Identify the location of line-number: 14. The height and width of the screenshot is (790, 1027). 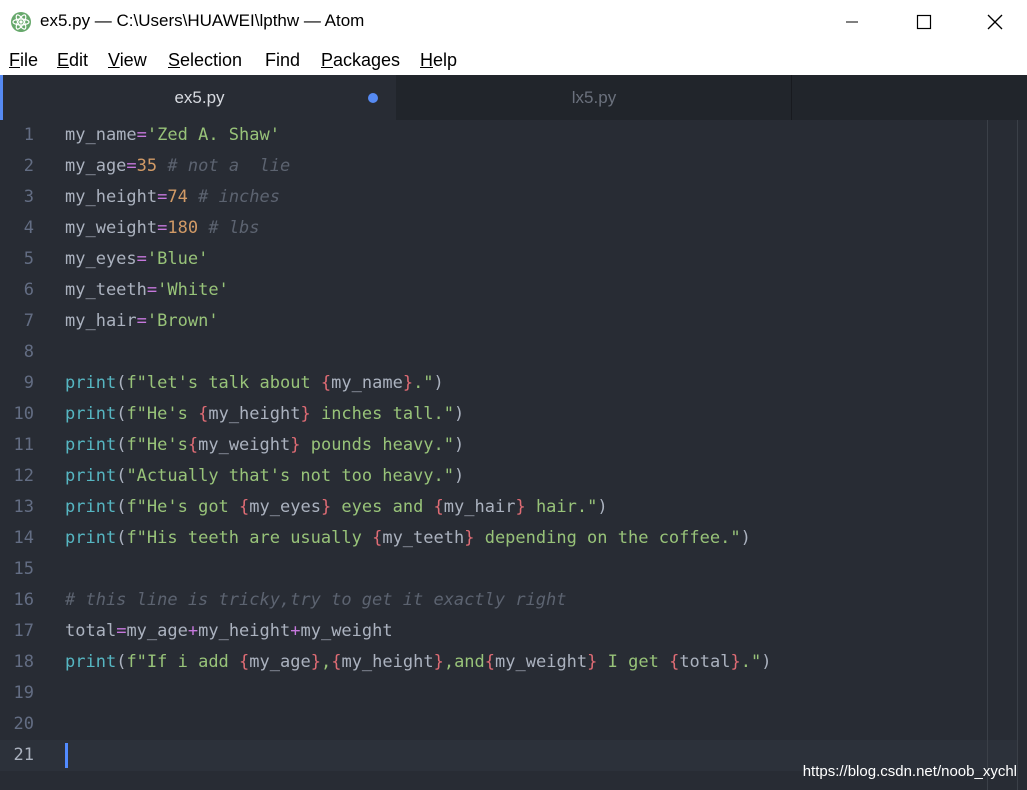
(17, 538).